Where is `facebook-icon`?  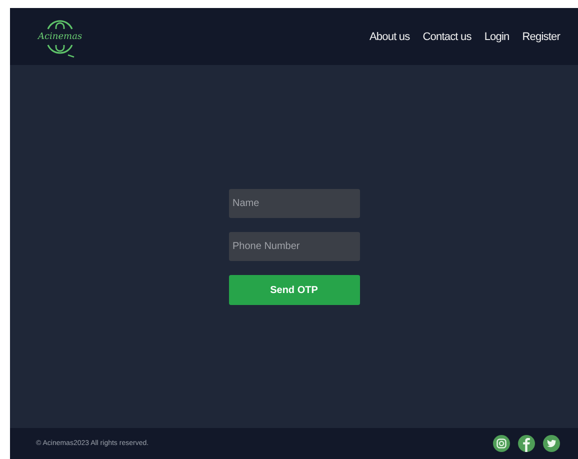
facebook-icon is located at coordinates (526, 443).